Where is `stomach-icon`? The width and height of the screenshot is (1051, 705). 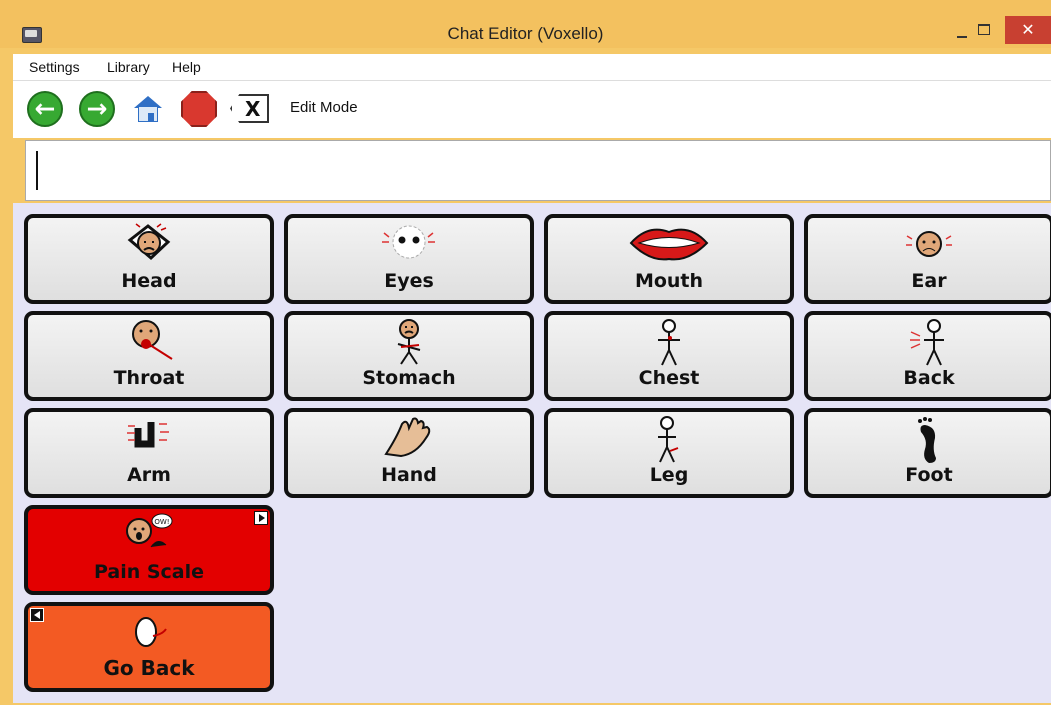 stomach-icon is located at coordinates (409, 342).